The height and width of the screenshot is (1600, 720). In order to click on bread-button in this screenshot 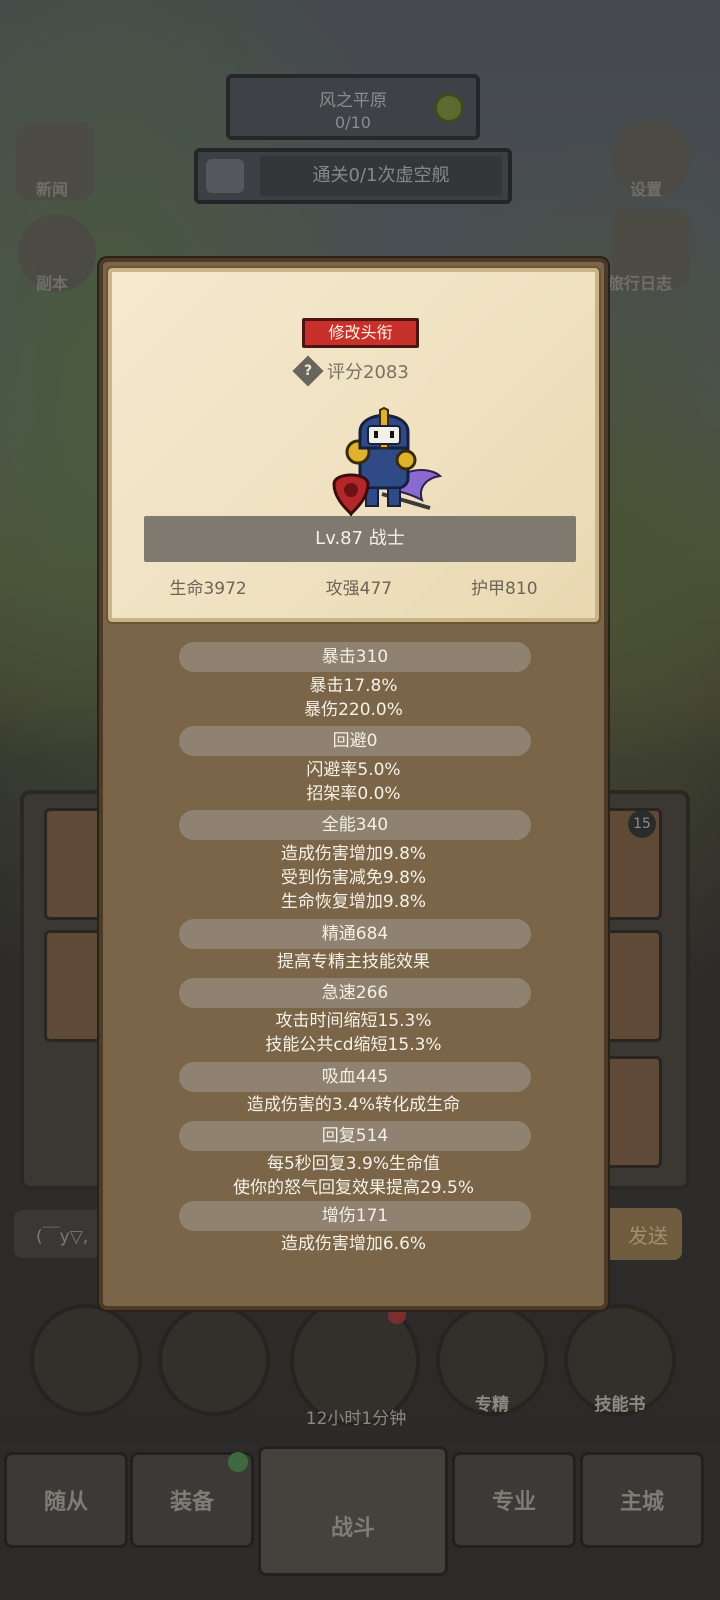, I will do `click(214, 1360)`.